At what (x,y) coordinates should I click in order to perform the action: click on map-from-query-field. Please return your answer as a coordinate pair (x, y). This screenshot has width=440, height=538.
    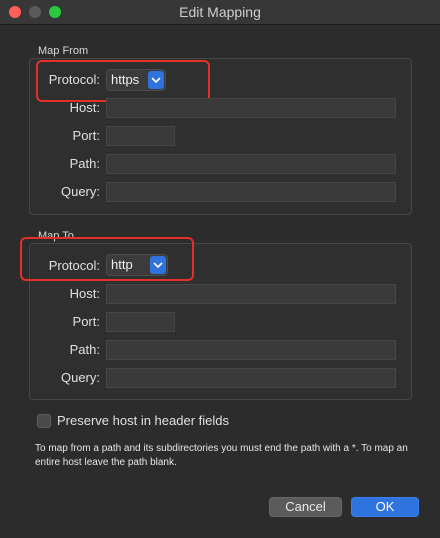
    Looking at the image, I should click on (251, 192).